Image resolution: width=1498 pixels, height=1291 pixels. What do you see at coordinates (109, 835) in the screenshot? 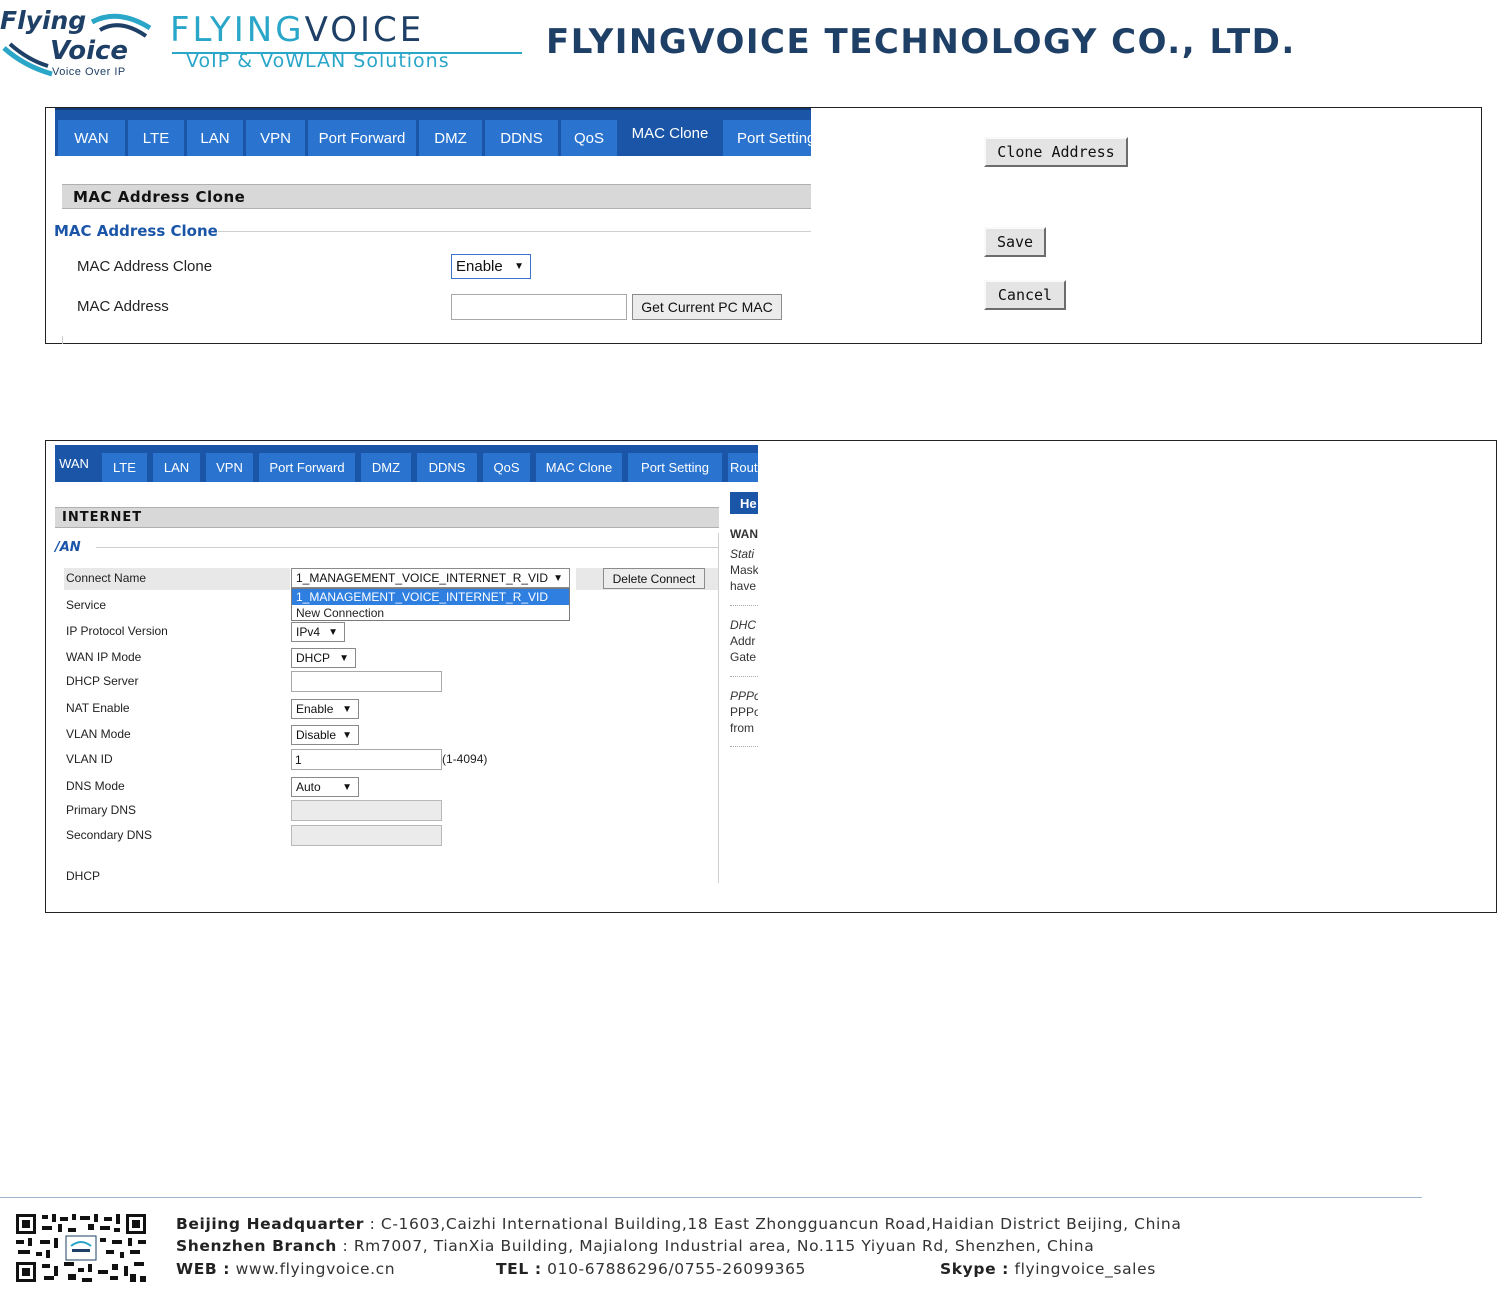
I see `secondary-dns-label: Secondary DNS` at bounding box center [109, 835].